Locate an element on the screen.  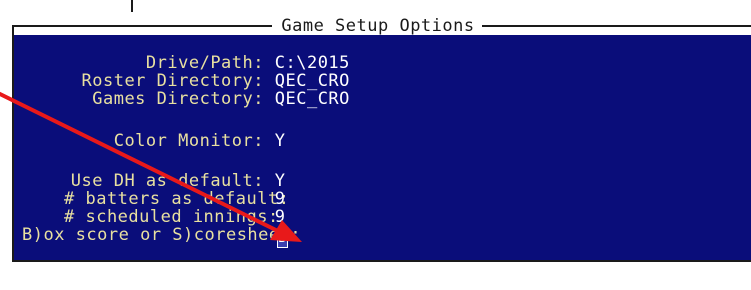
text-cursor-input: B is located at coordinates (282, 239).